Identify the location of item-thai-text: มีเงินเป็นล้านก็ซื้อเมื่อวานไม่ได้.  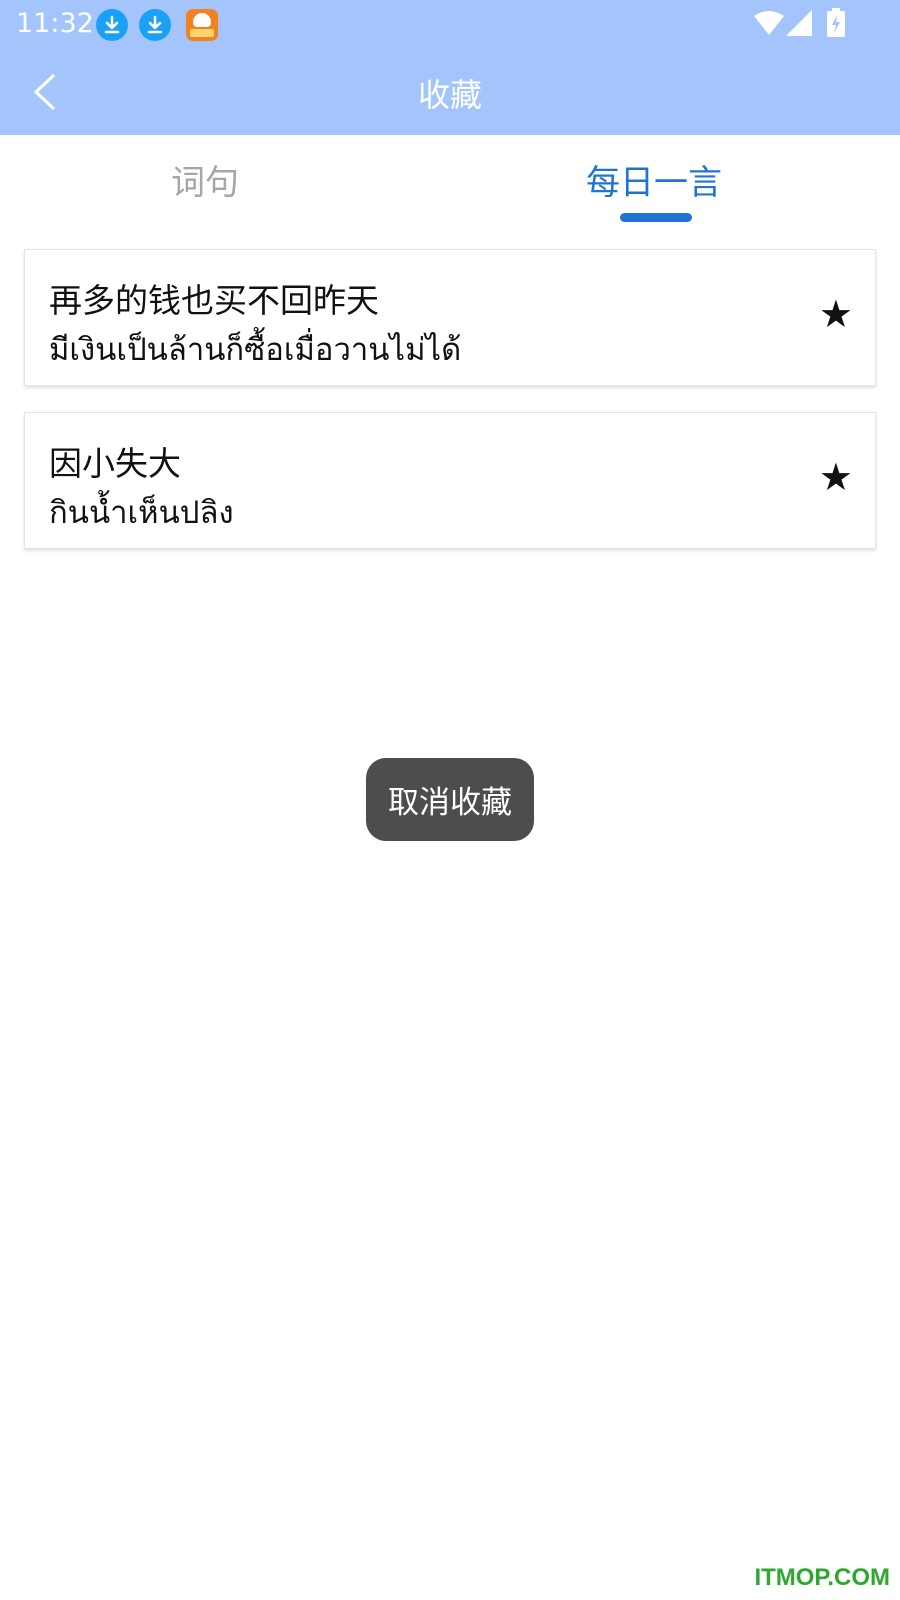
(255, 350).